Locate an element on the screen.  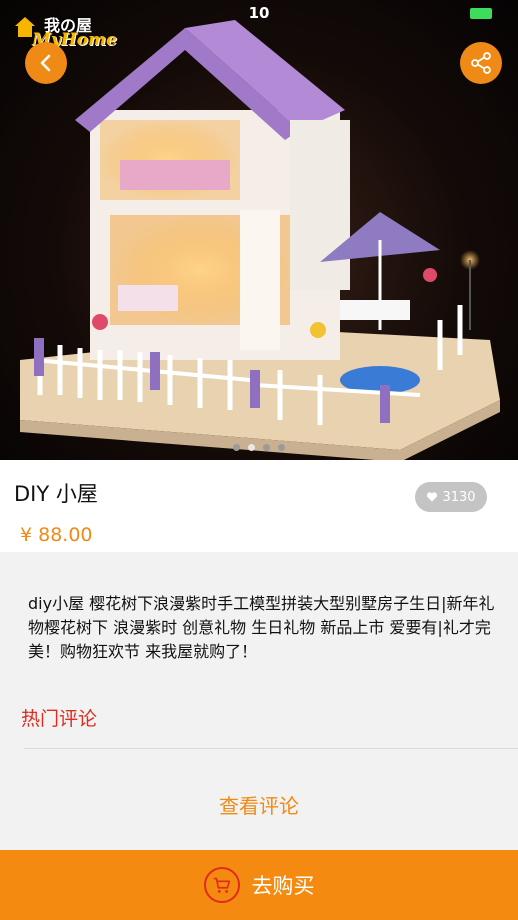
carousel-dot-active is located at coordinates (251, 447).